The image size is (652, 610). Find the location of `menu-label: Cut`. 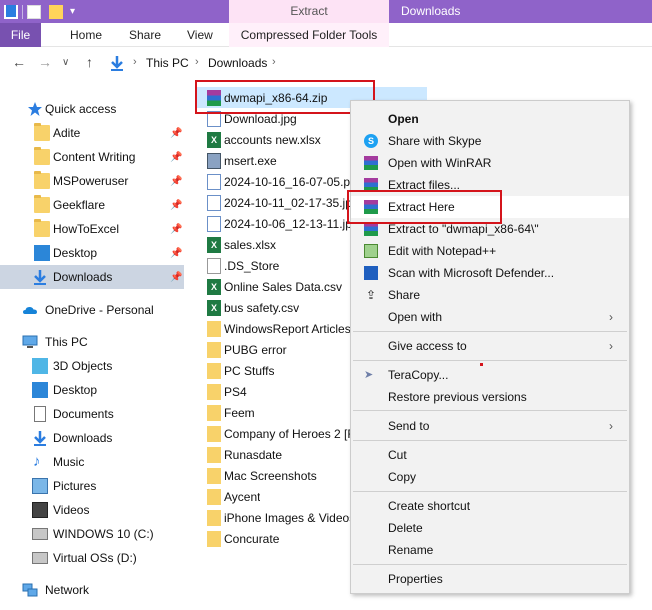

menu-label: Cut is located at coordinates (397, 455).